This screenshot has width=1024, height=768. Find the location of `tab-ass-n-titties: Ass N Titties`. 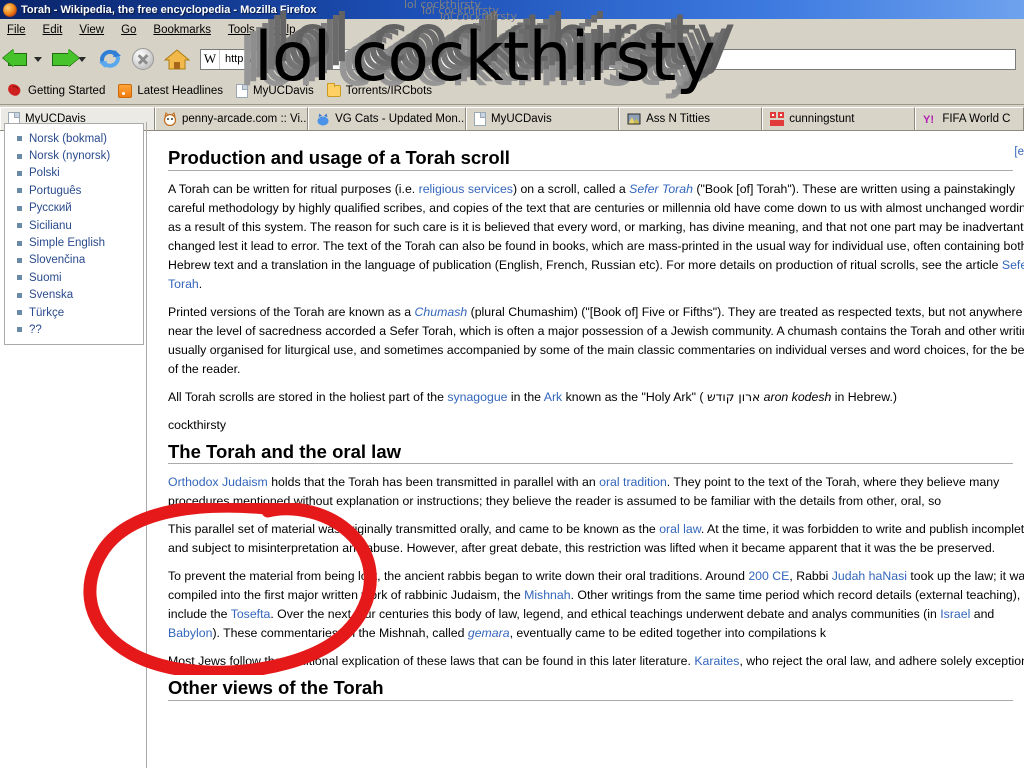

tab-ass-n-titties: Ass N Titties is located at coordinates (691, 118).